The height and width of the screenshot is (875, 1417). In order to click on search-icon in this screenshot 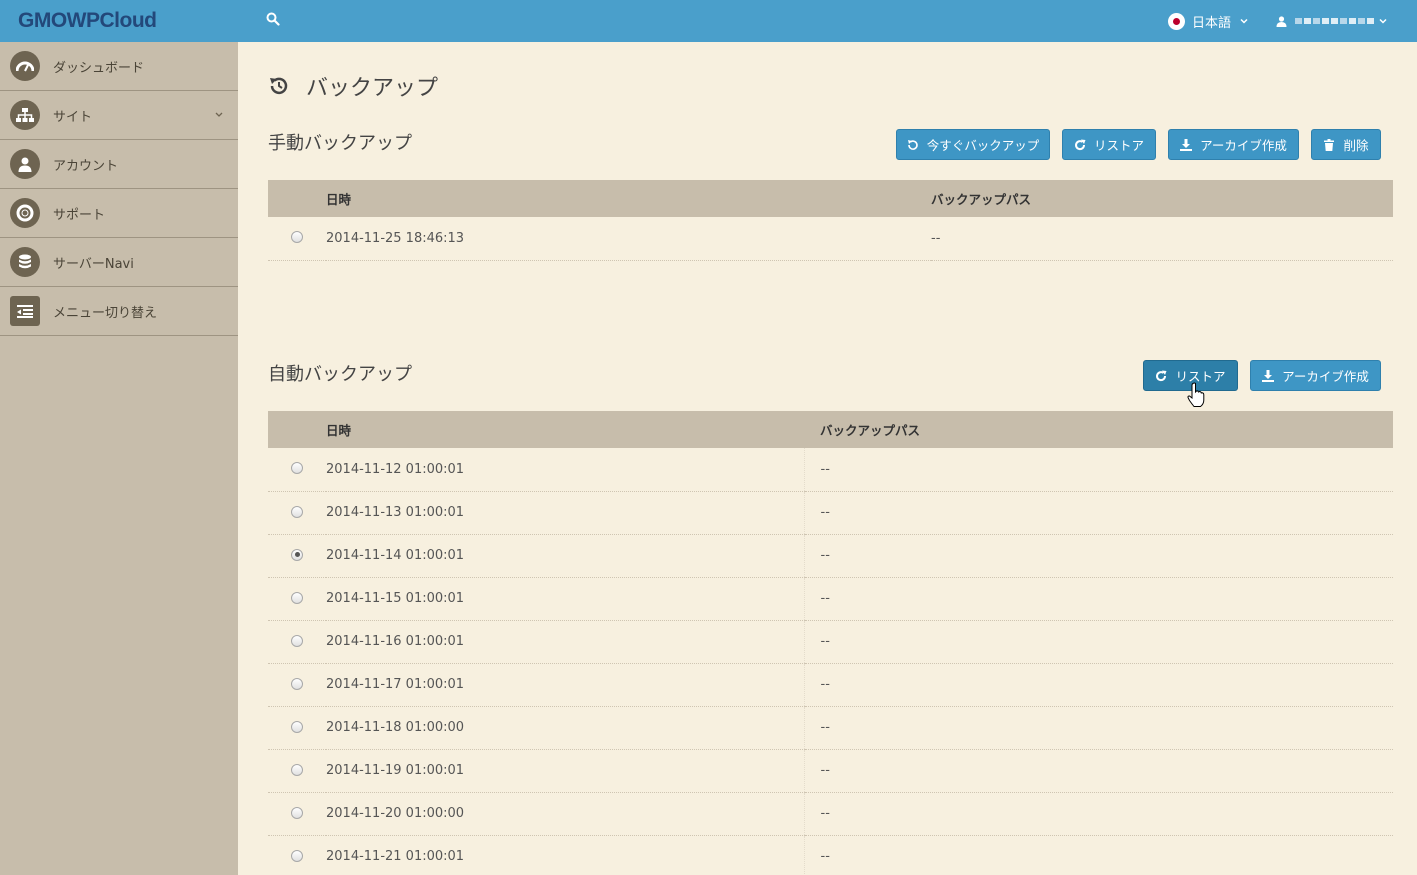, I will do `click(273, 19)`.